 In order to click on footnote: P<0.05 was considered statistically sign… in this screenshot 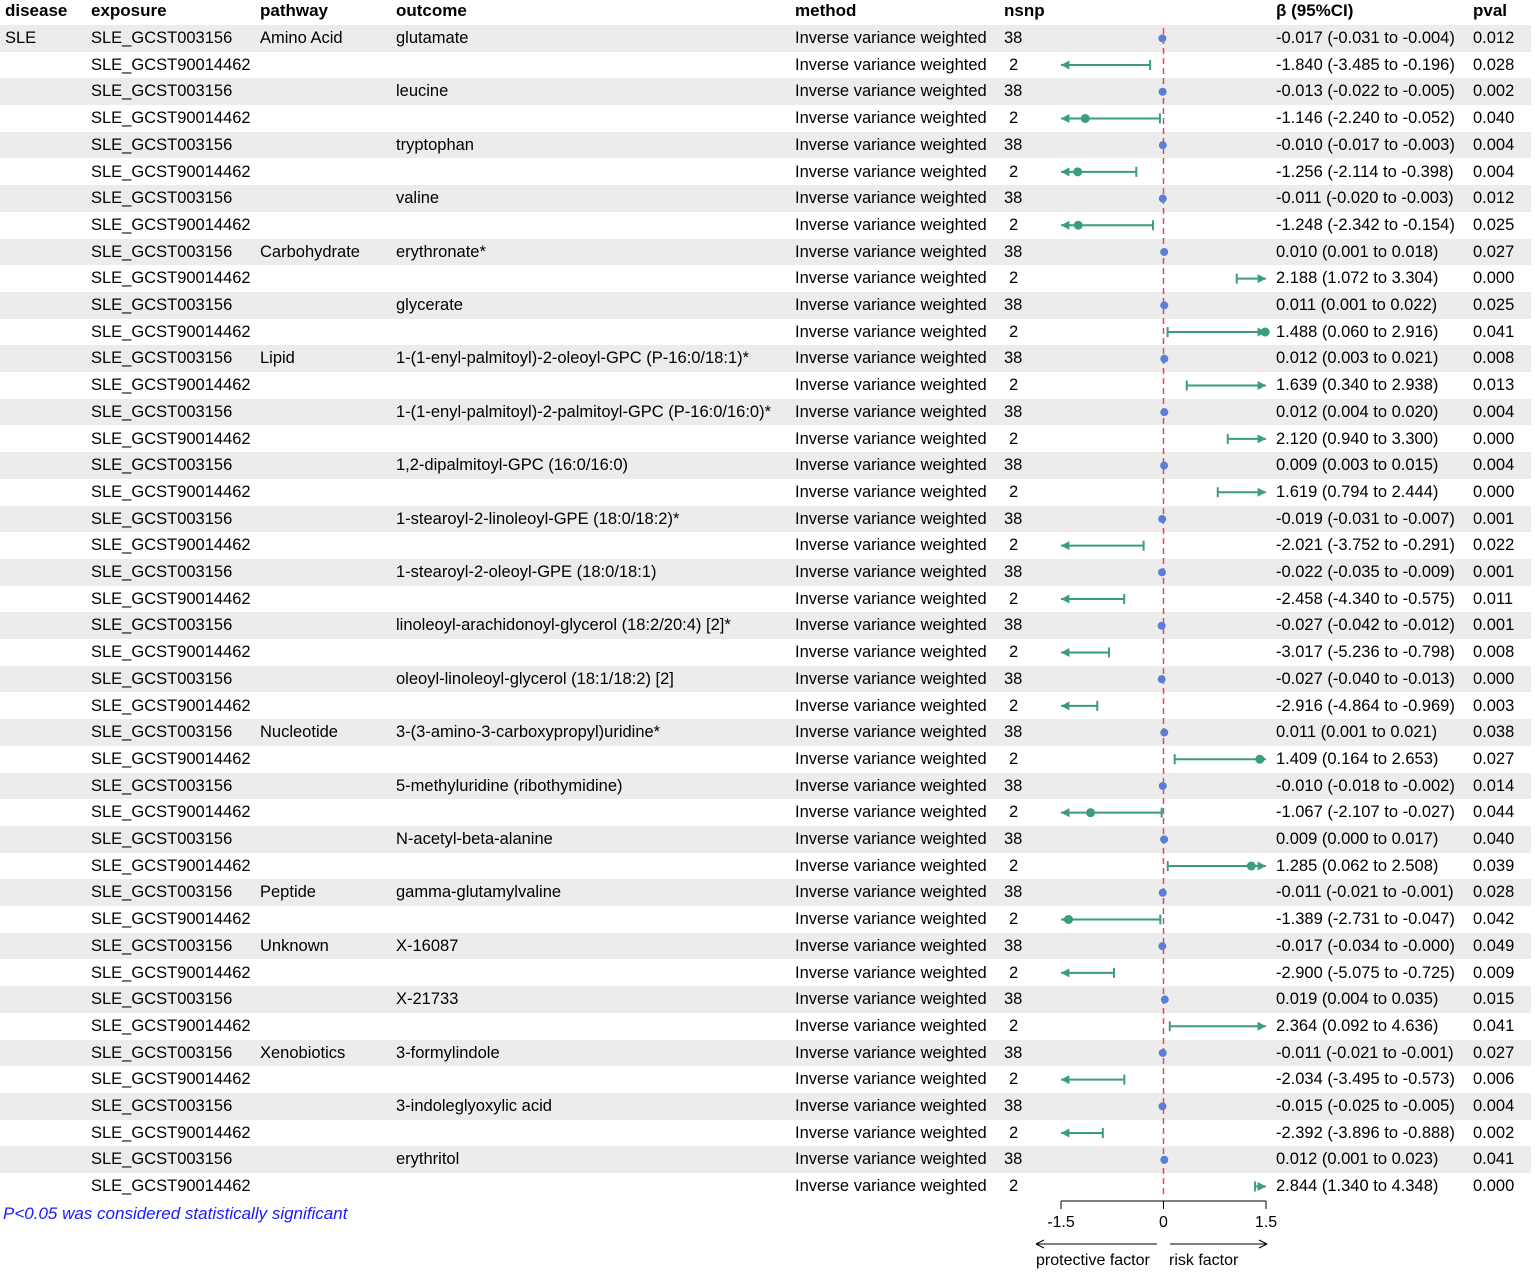, I will do `click(175, 1213)`.